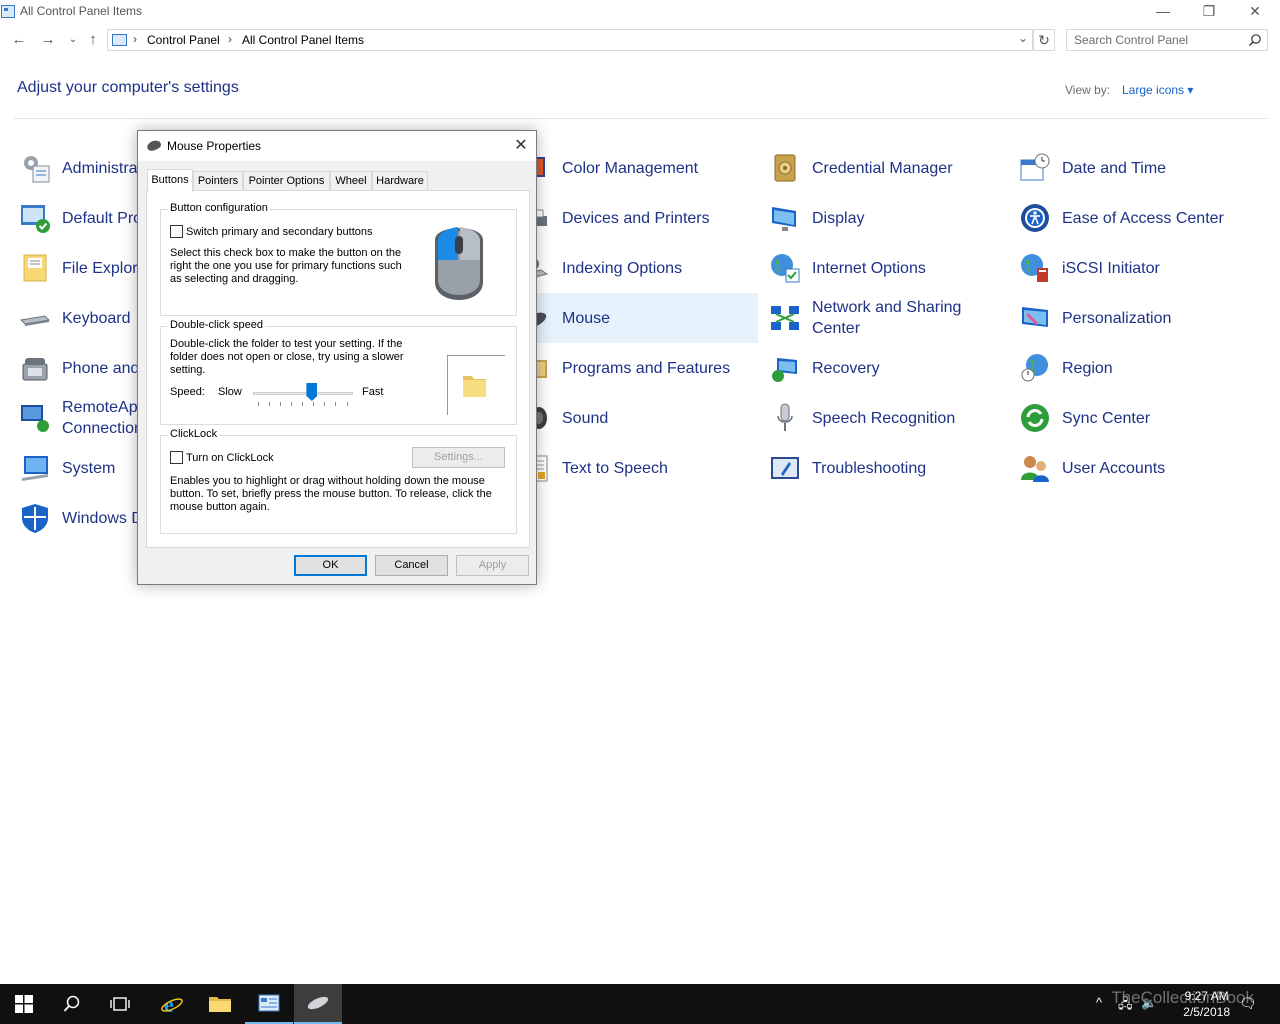 The height and width of the screenshot is (1024, 1280). I want to click on restore-button: ❐, so click(1209, 12).